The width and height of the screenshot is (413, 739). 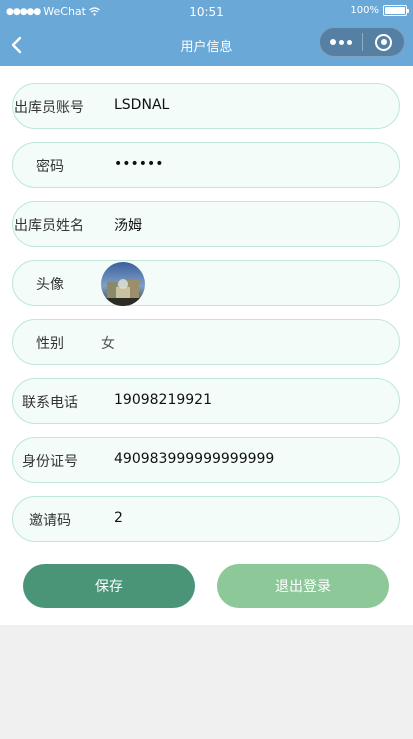 What do you see at coordinates (364, 10) in the screenshot?
I see `battery-percent: 100%` at bounding box center [364, 10].